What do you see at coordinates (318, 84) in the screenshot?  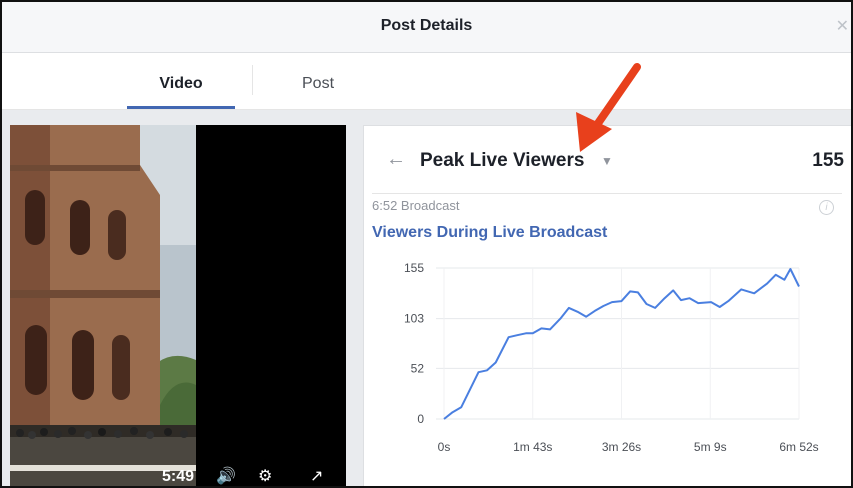 I see `tab-post: Post` at bounding box center [318, 84].